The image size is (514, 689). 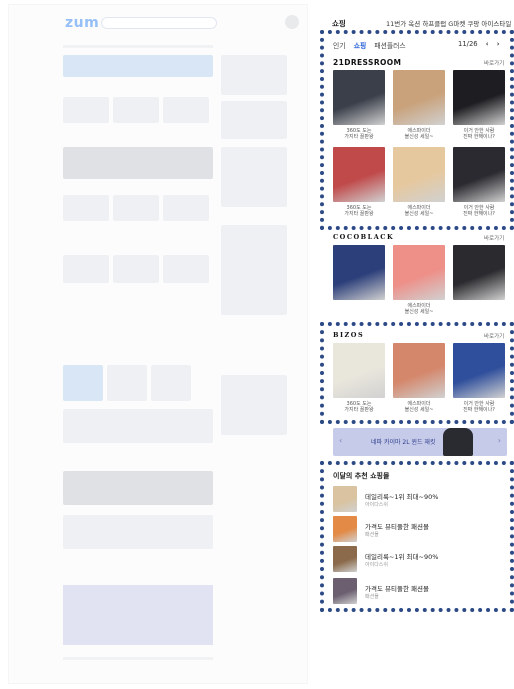 What do you see at coordinates (138, 658) in the screenshot?
I see `background-footer` at bounding box center [138, 658].